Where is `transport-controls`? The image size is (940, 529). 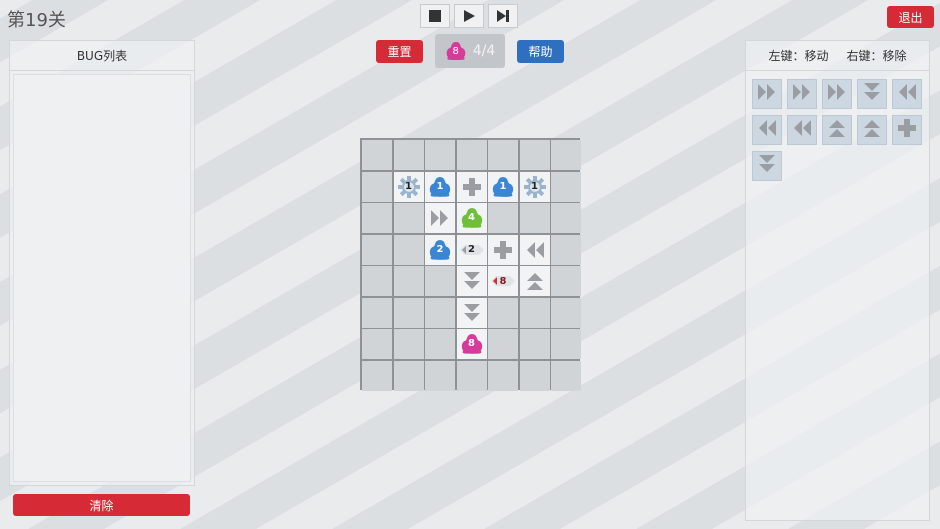
transport-controls is located at coordinates (469, 16).